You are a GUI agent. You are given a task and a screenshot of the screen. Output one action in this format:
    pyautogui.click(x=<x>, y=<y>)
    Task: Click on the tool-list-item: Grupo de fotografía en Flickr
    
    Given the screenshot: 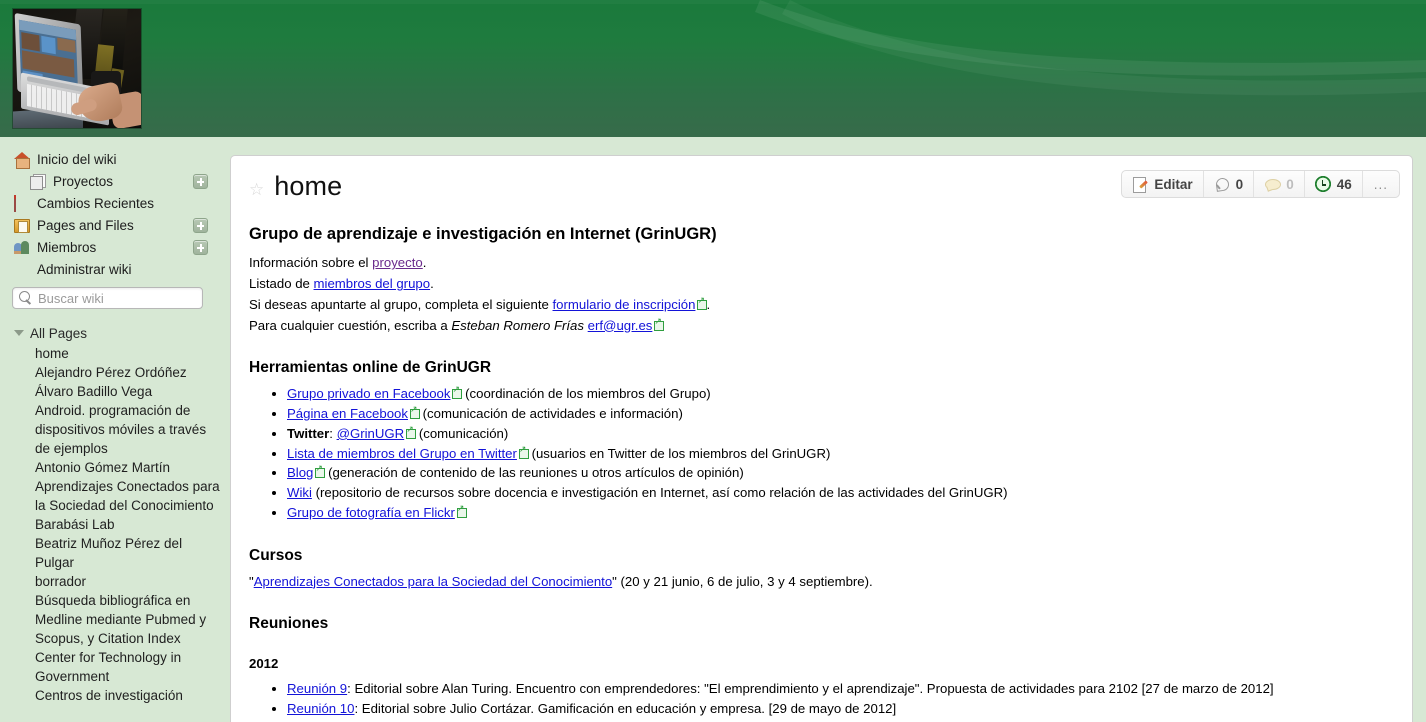 What is the action you would take?
    pyautogui.click(x=840, y=513)
    